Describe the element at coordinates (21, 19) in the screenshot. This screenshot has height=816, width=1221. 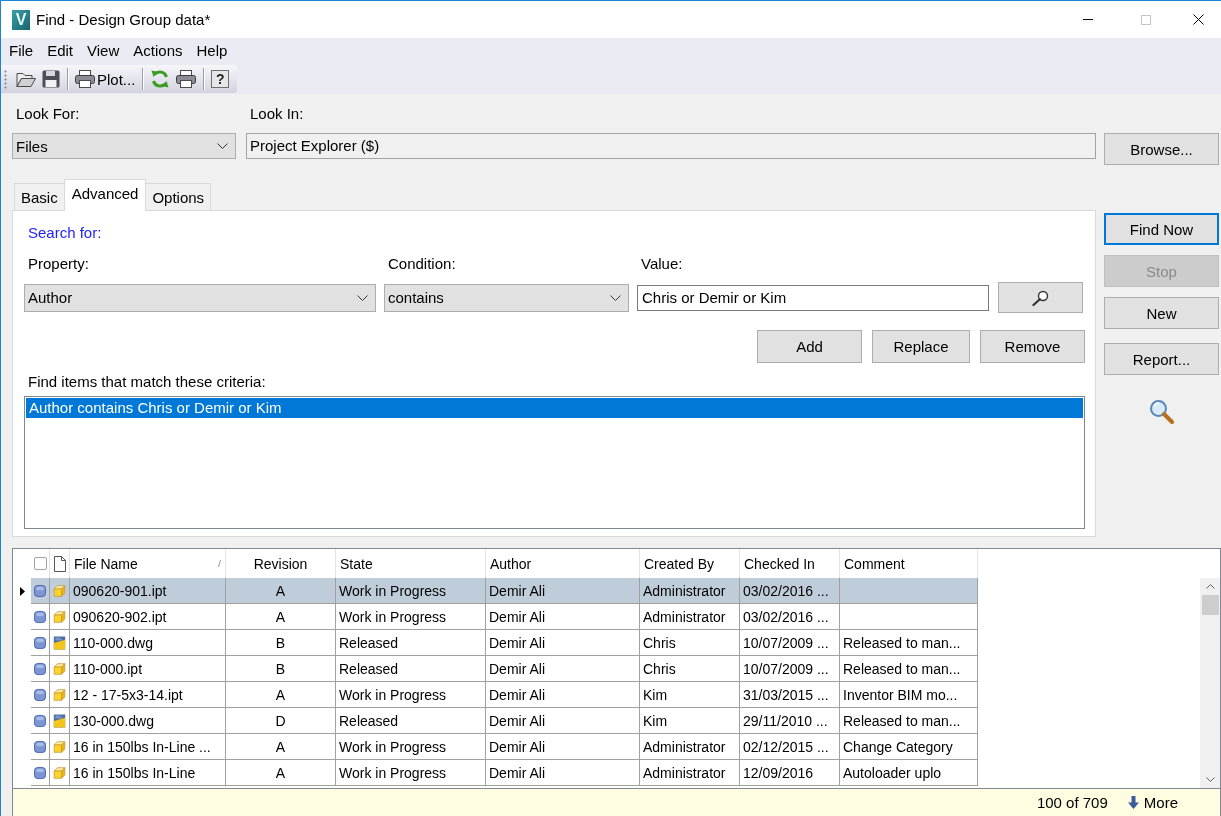
I see `app-logo: V` at that location.